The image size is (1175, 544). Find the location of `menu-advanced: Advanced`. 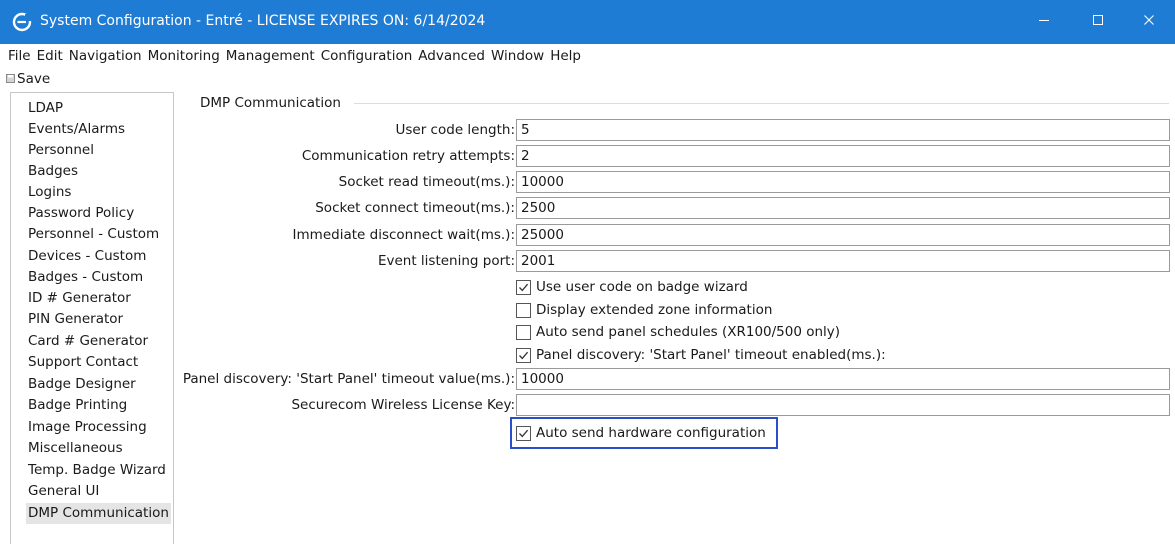

menu-advanced: Advanced is located at coordinates (452, 56).